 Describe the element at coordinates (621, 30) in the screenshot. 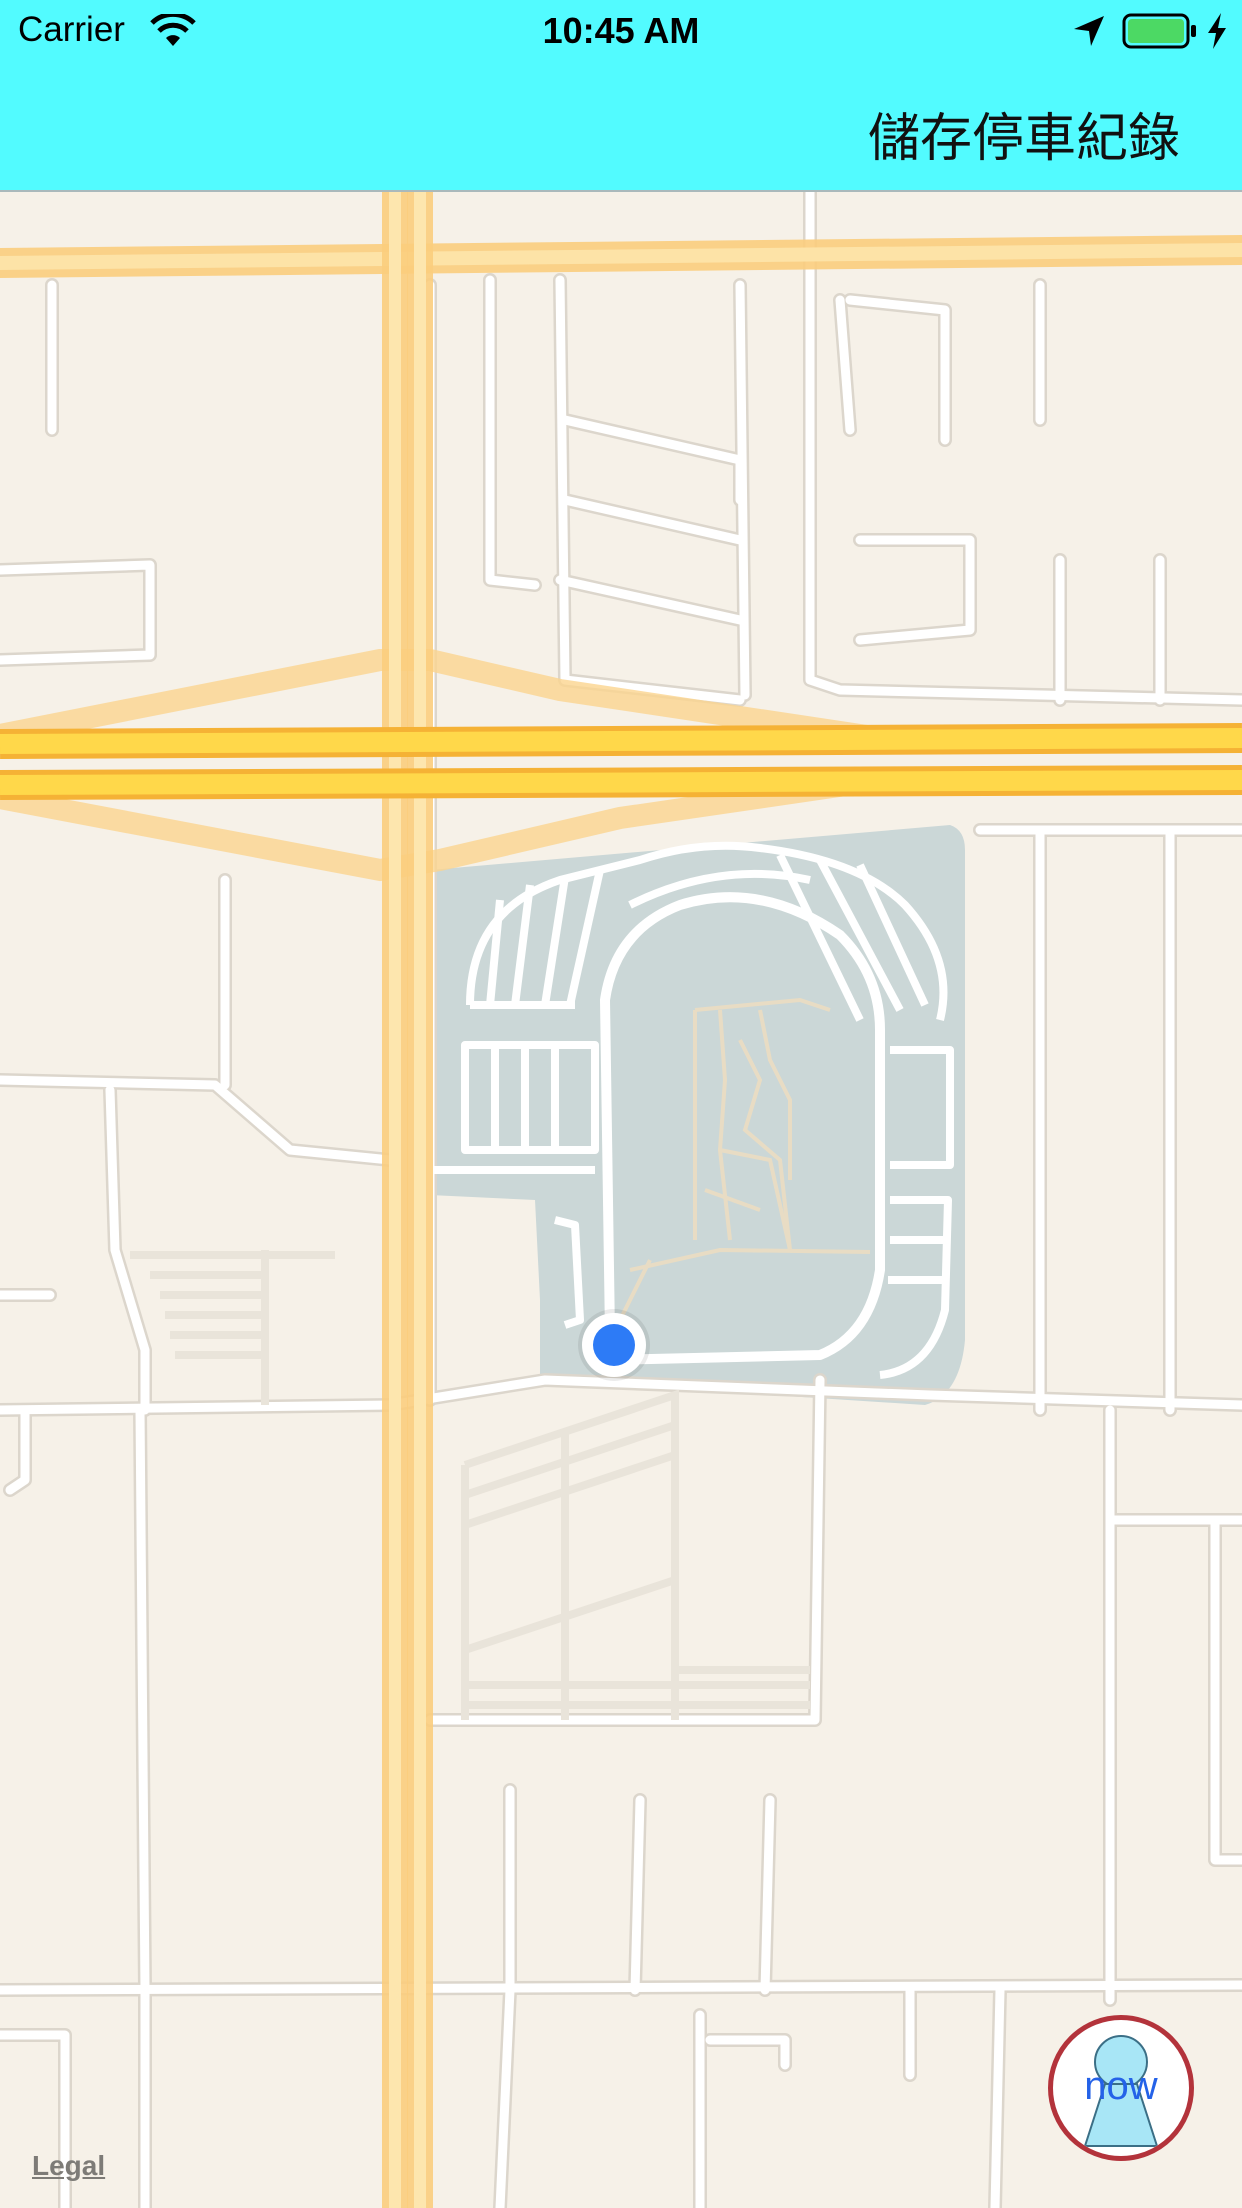

I see `status-time: 10:45 AM` at that location.